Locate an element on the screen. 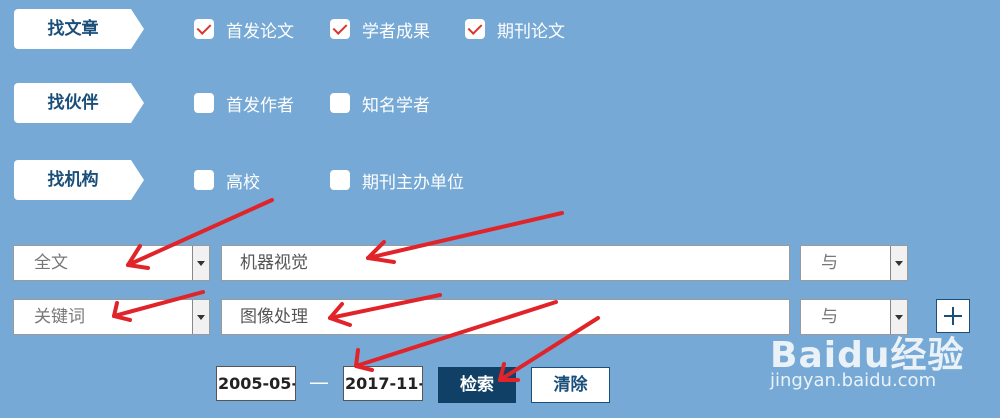 Image resolution: width=1000 pixels, height=418 pixels. field-select-value: 关键词 is located at coordinates (59, 317).